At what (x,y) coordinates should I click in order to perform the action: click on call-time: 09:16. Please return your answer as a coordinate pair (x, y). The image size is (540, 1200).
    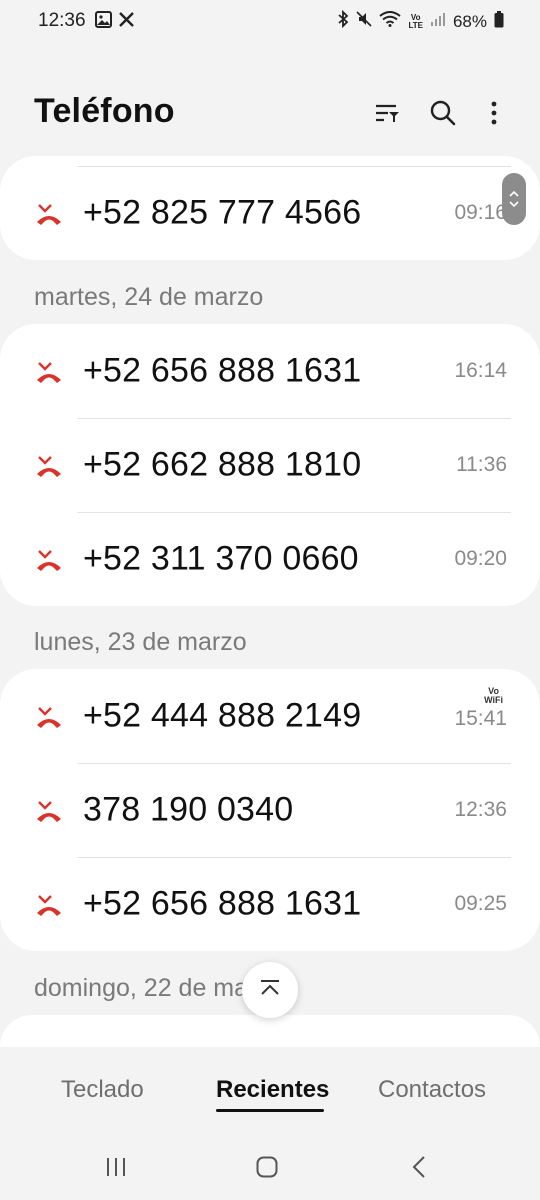
    Looking at the image, I should click on (480, 212).